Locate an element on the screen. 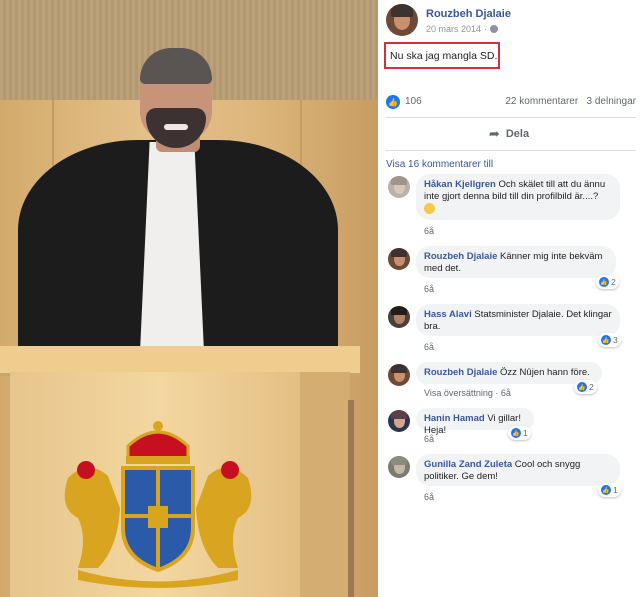 Image resolution: width=640 pixels, height=597 pixels. share-count: 3 delningar is located at coordinates (611, 101).